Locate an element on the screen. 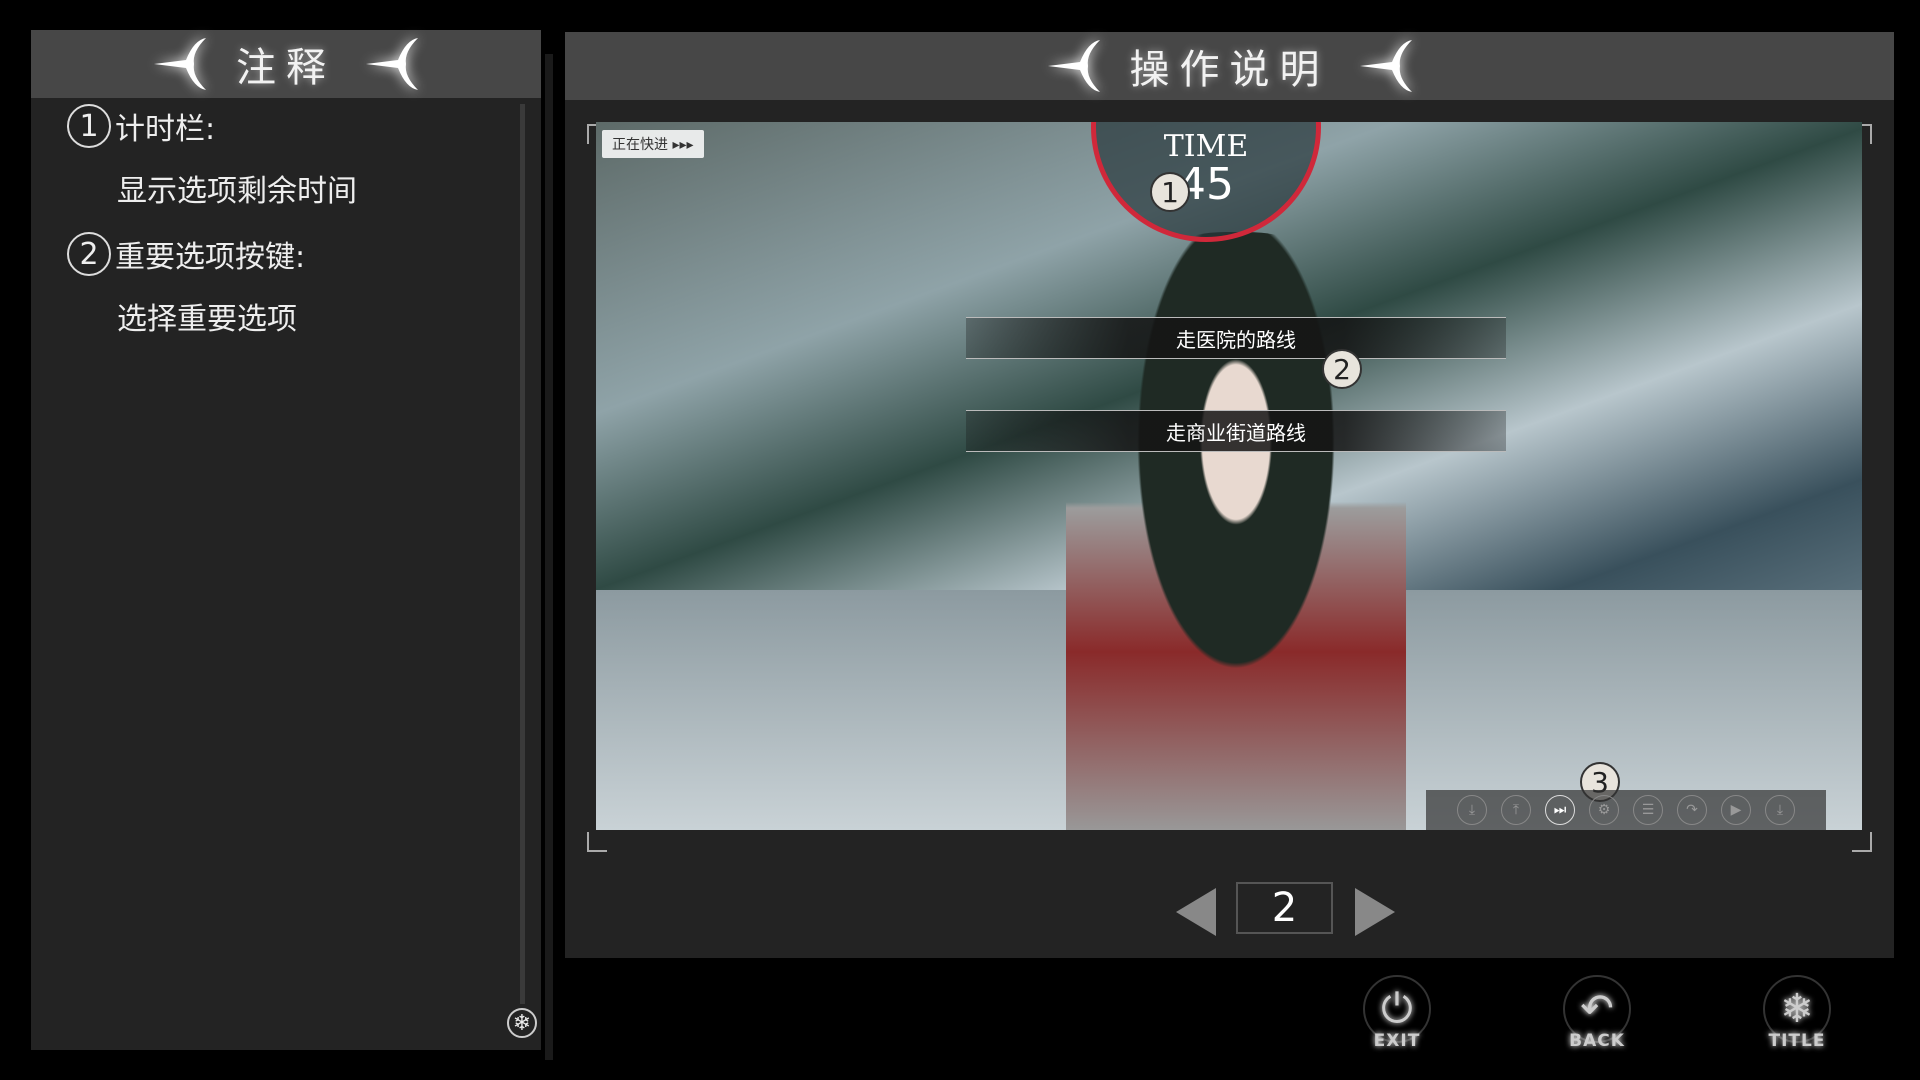  timer-gauge: TIME 45 is located at coordinates (1206, 182).